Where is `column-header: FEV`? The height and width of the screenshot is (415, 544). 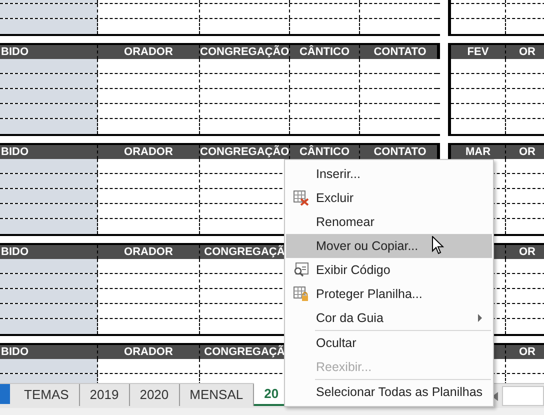 column-header: FEV is located at coordinates (478, 52).